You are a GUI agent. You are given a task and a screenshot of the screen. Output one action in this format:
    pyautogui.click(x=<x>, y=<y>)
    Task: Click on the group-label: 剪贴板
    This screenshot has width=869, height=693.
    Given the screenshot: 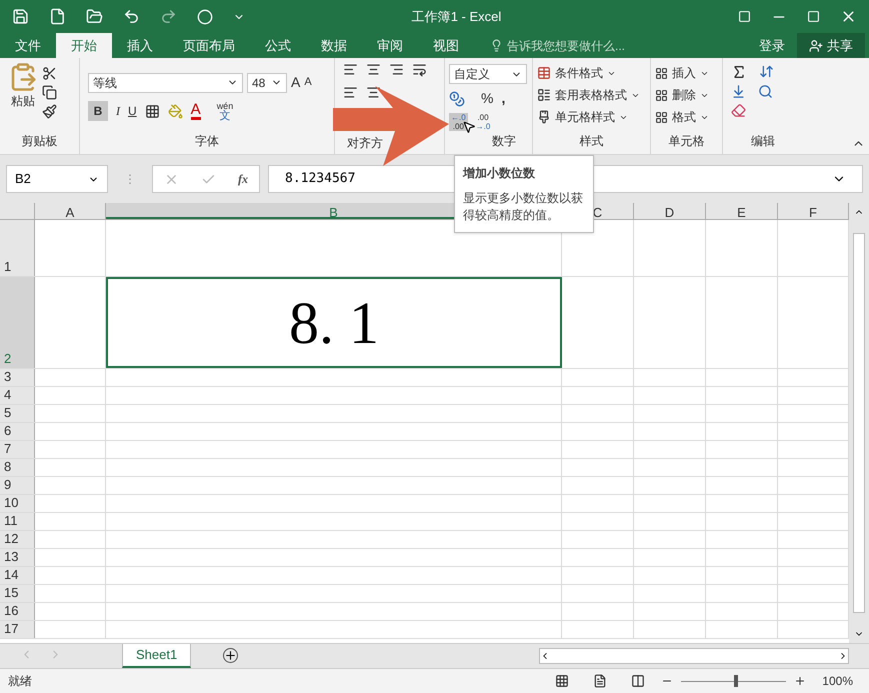 What is the action you would take?
    pyautogui.click(x=40, y=141)
    